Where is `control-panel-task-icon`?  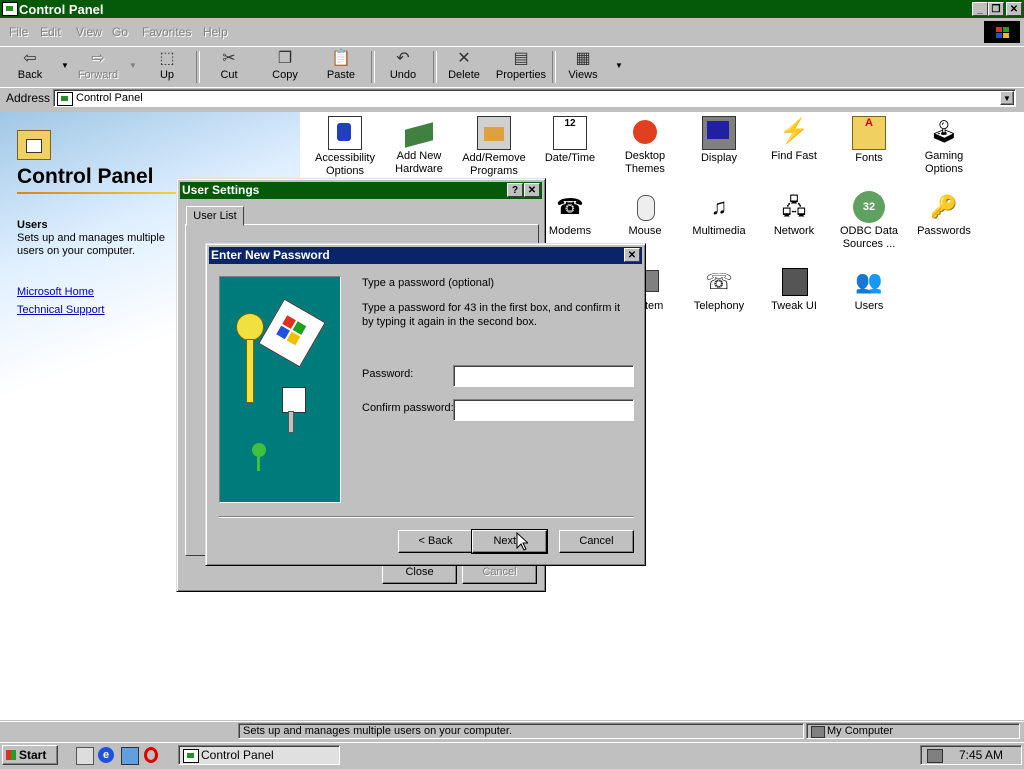
control-panel-task-icon is located at coordinates (191, 756).